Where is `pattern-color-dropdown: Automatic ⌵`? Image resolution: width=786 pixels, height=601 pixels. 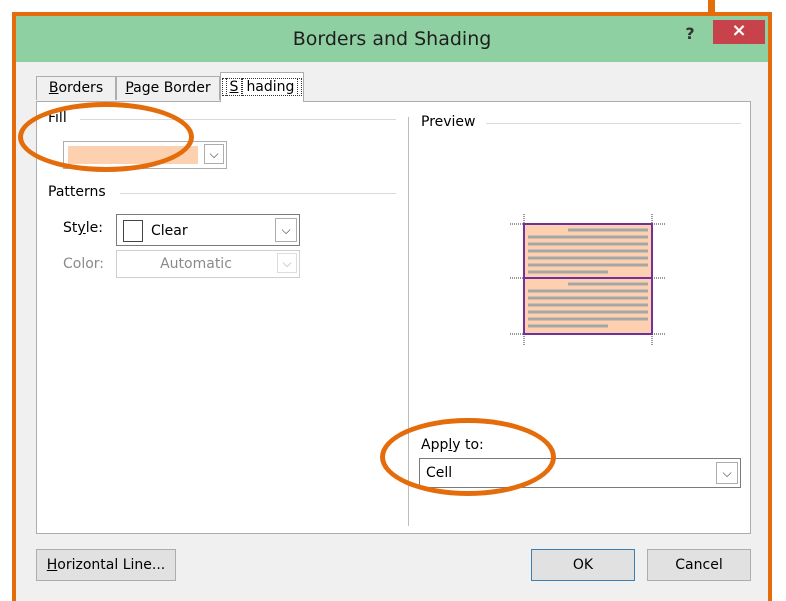 pattern-color-dropdown: Automatic ⌵ is located at coordinates (208, 264).